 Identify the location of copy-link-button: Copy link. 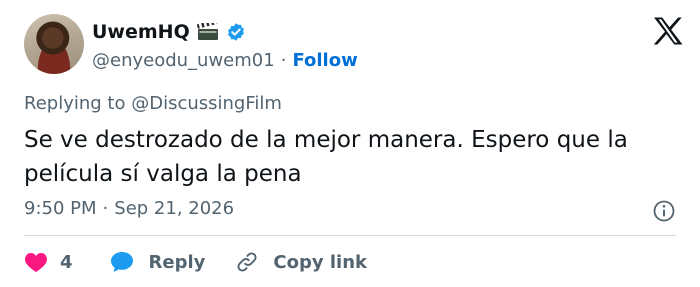
(301, 262).